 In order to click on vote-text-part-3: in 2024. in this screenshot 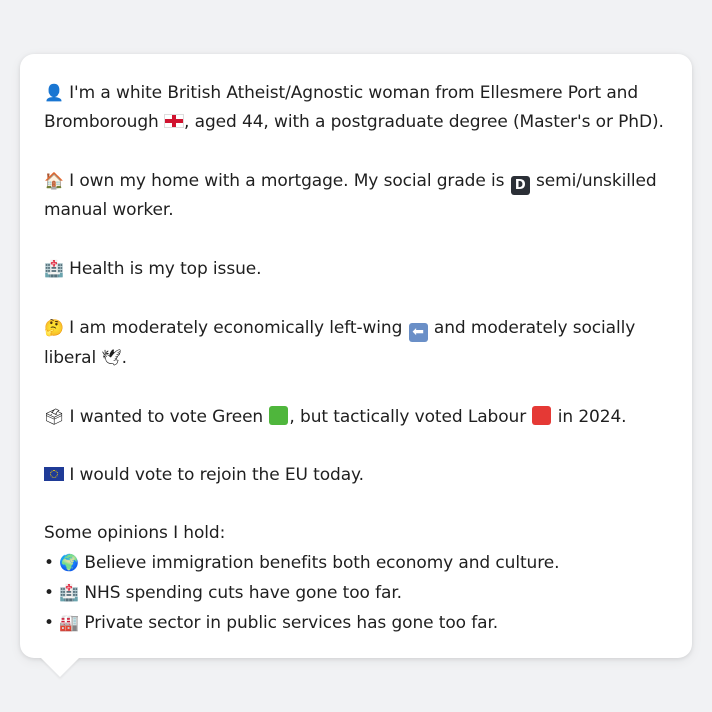, I will do `click(592, 417)`.